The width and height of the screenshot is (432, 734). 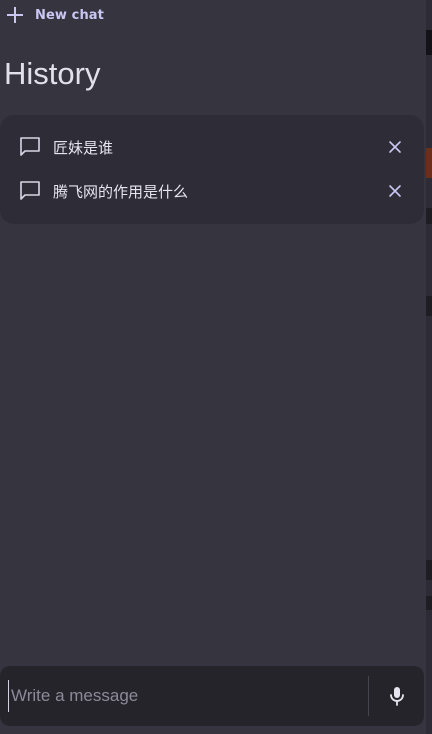 I want to click on background-edge, so click(x=429, y=367).